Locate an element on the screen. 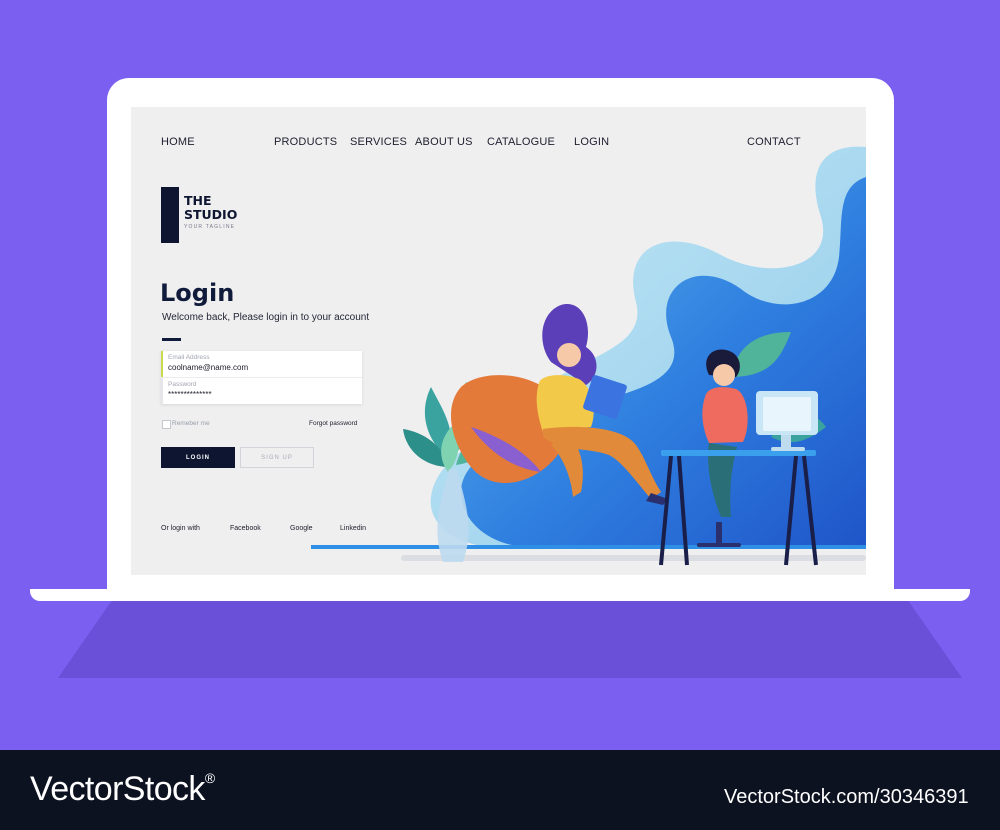 This screenshot has width=1000, height=830. login-button: LOGIN is located at coordinates (198, 457).